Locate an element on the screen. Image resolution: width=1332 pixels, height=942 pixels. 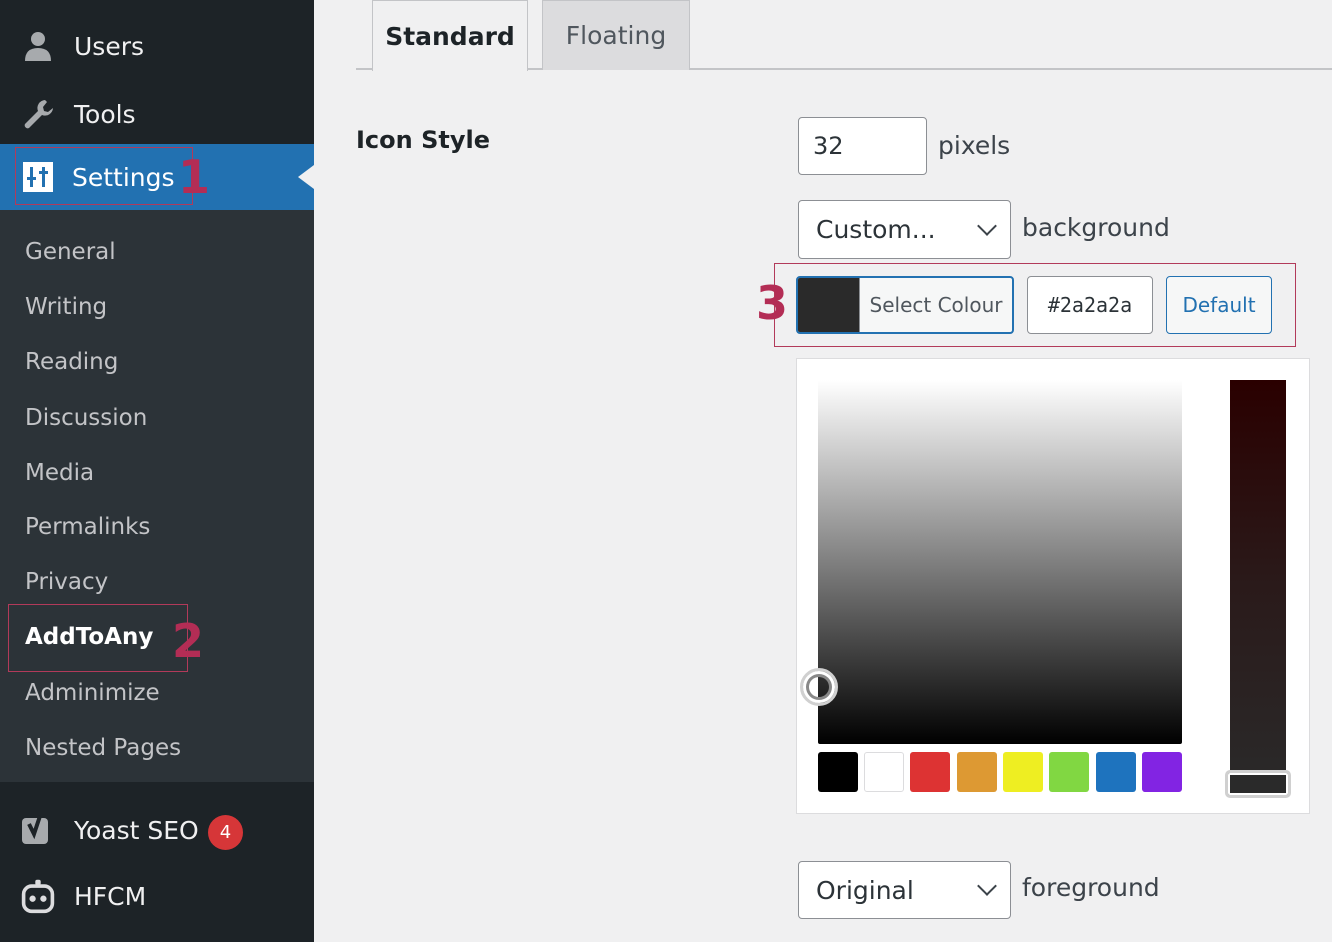
palette-swatch-purple is located at coordinates (1162, 772).